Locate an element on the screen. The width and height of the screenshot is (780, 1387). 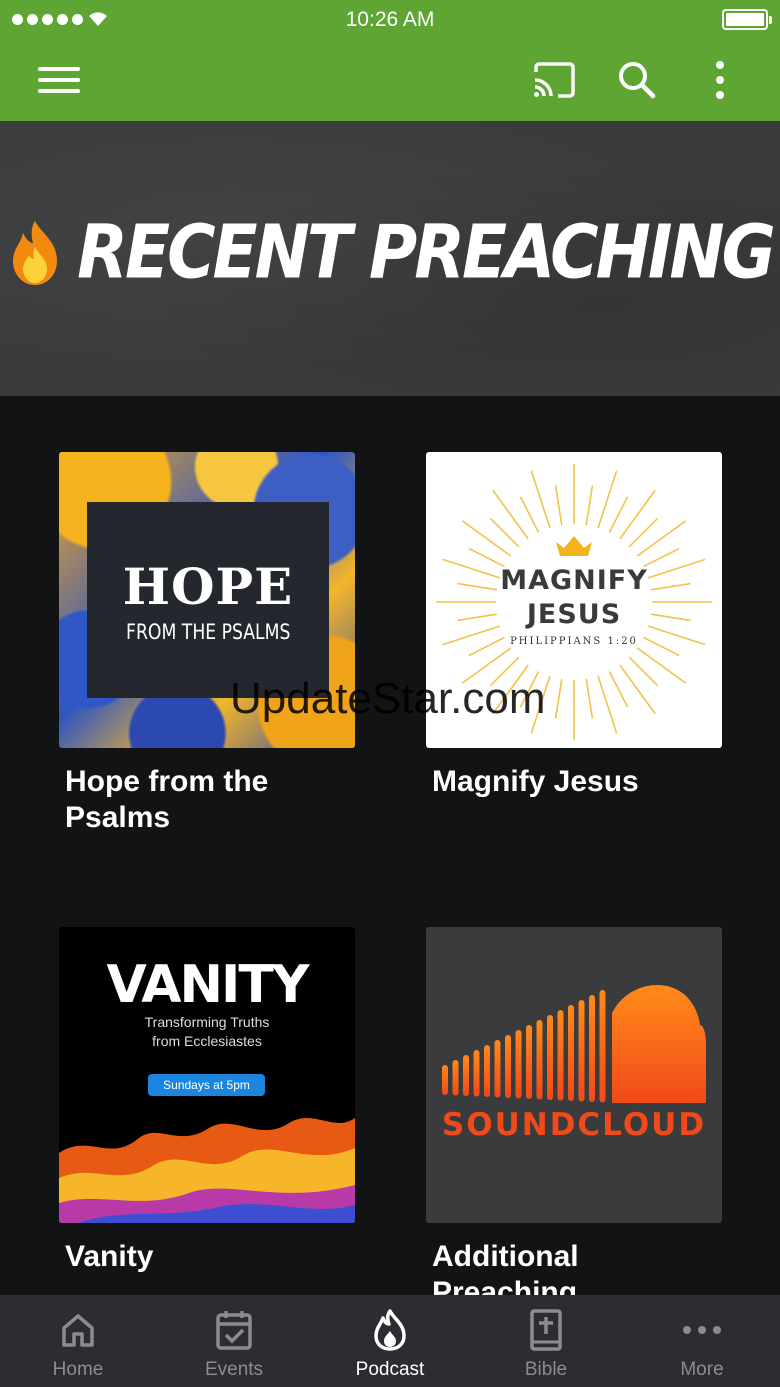
soundcloud-icon is located at coordinates (574, 1044).